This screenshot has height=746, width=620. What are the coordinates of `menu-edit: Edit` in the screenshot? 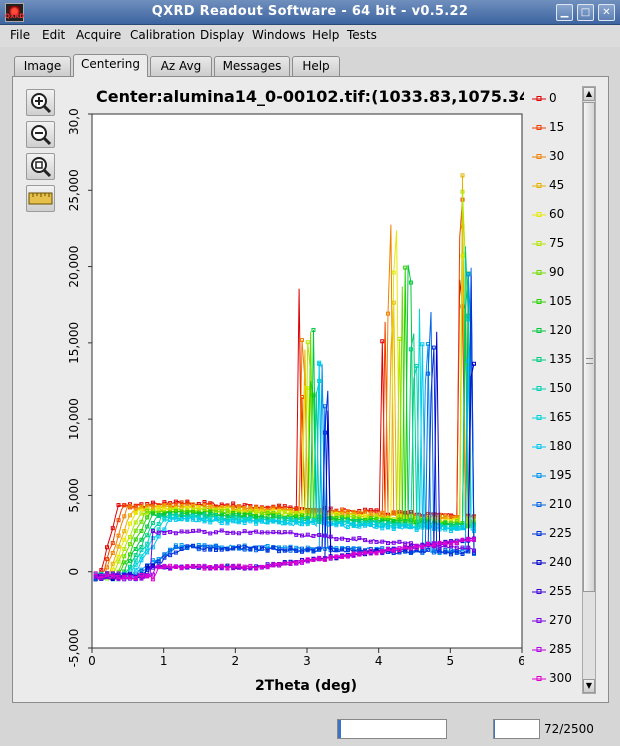 It's located at (53, 35).